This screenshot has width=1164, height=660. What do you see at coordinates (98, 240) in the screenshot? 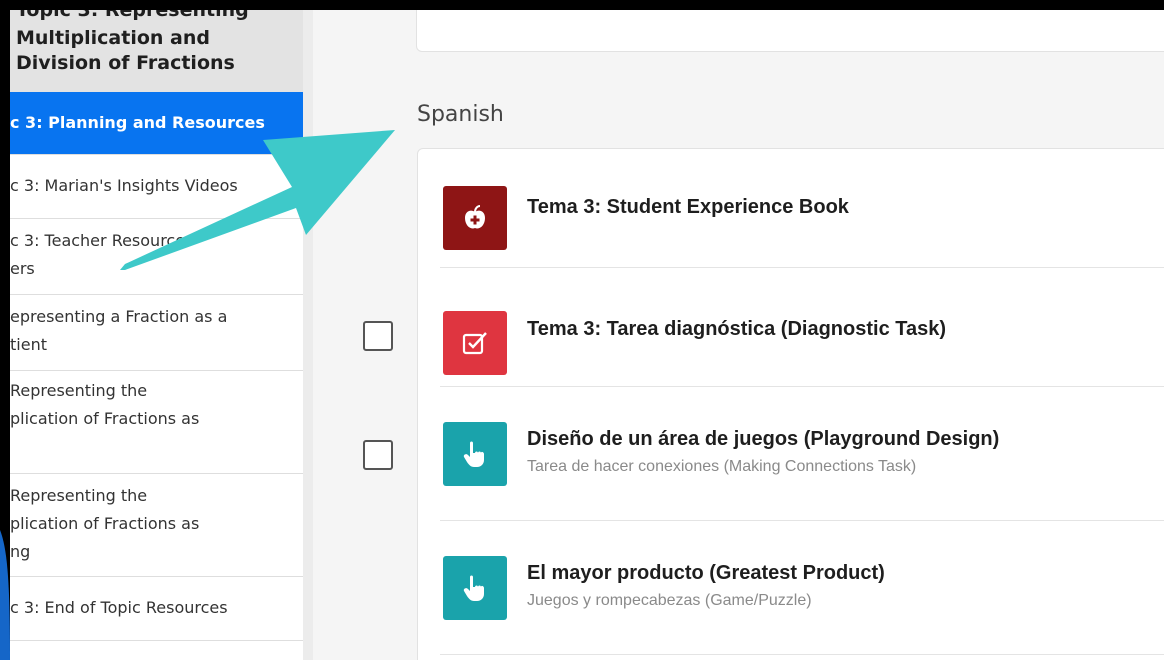
I see `sidebar-item-label: c 3: Teacher Resource` at bounding box center [98, 240].